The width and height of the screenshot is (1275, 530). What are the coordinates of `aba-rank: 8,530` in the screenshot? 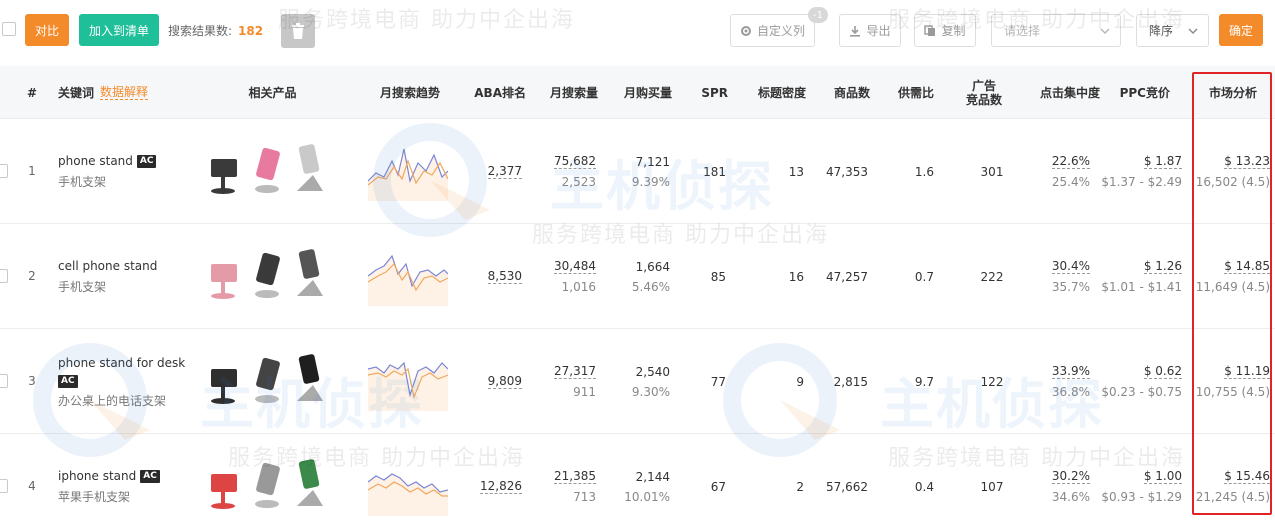 It's located at (504, 276).